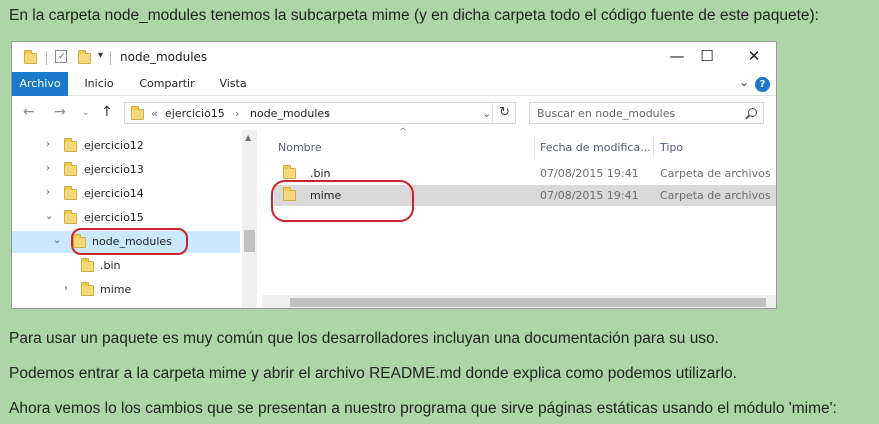  I want to click on tree-scrollbar: ▲, so click(249, 219).